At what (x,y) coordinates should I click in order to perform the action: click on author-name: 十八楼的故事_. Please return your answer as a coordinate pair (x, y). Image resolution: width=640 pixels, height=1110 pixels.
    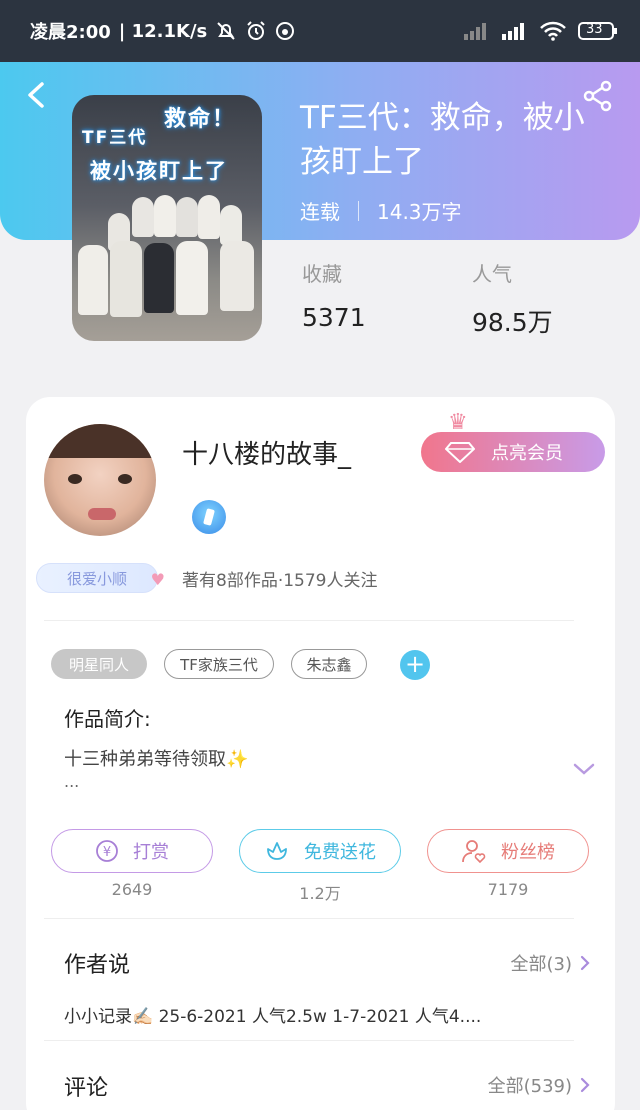
    Looking at the image, I should click on (266, 452).